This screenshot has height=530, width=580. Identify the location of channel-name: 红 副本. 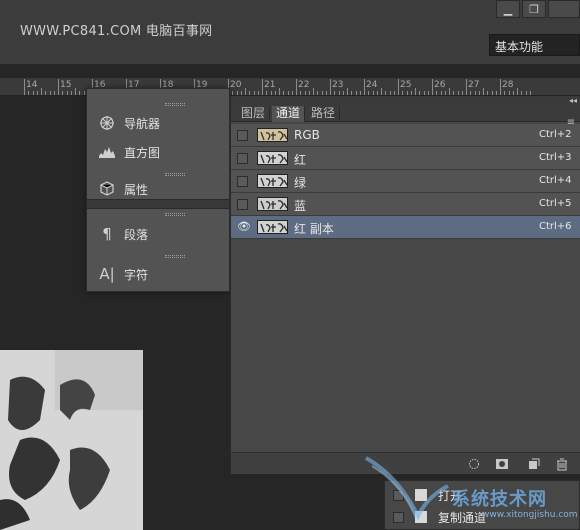
(314, 229).